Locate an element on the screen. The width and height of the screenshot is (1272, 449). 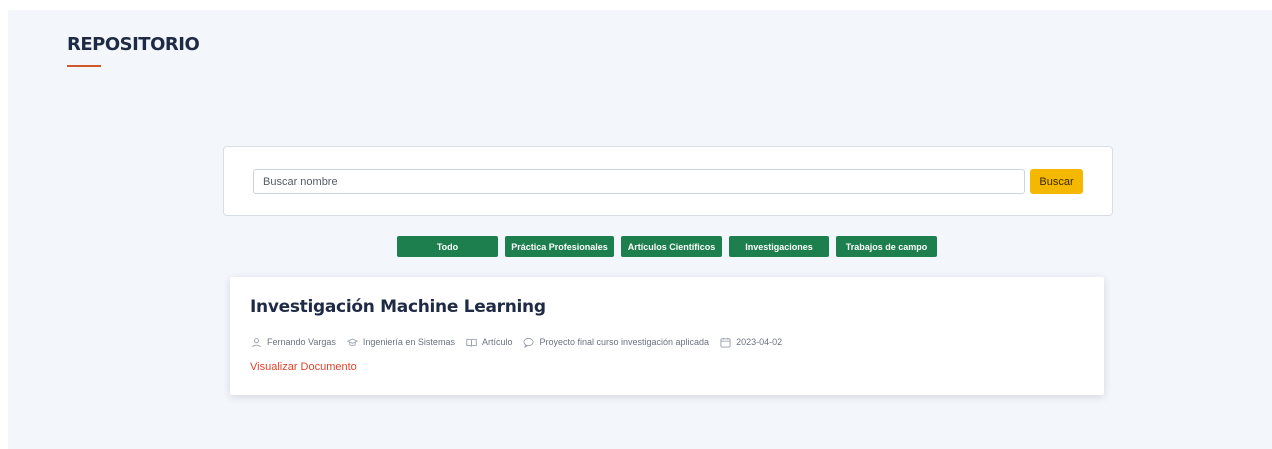
filter-articulos-cientificos-button: Artículos Científicos is located at coordinates (671, 246).